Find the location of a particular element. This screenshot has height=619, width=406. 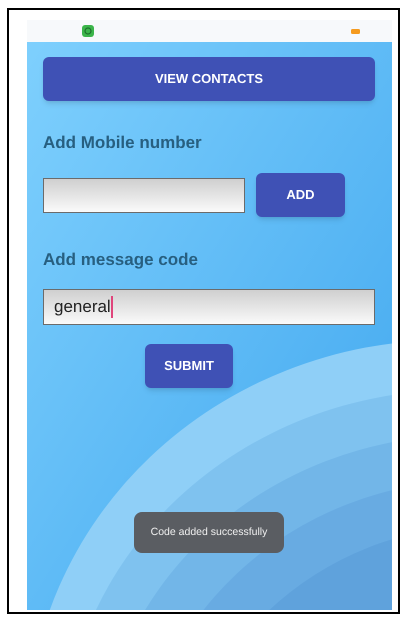

message-code-field: general is located at coordinates (209, 307).